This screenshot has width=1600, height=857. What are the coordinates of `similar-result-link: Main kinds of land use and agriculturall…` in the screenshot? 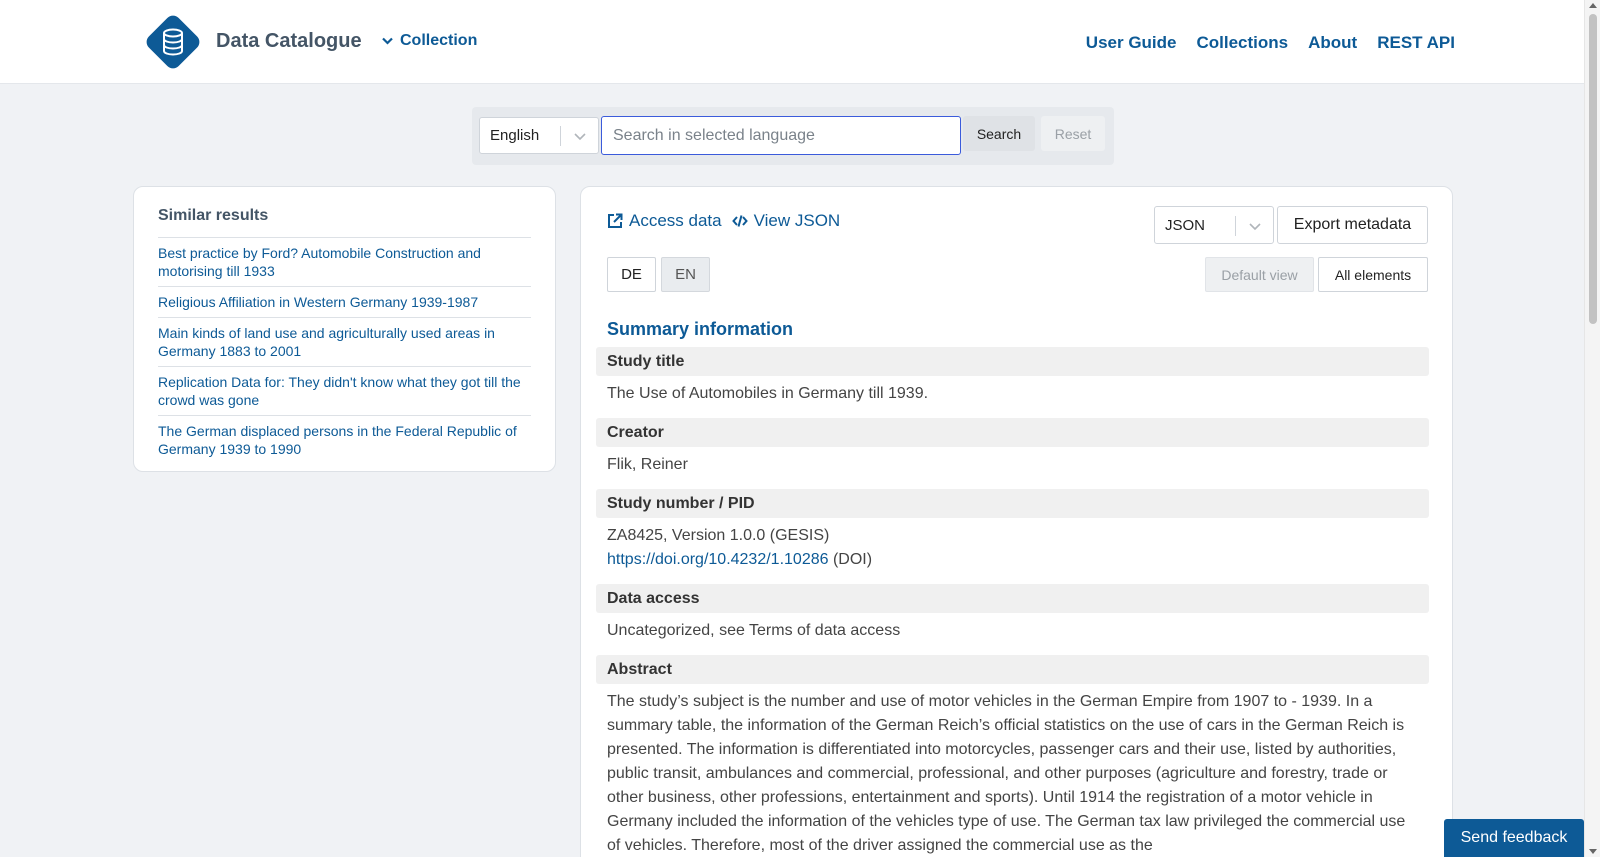 It's located at (326, 342).